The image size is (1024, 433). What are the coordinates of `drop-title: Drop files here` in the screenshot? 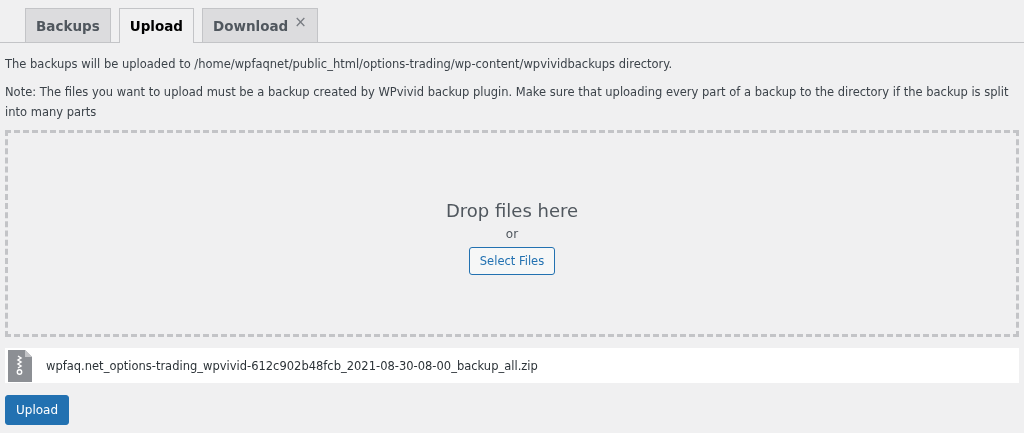 It's located at (512, 210).